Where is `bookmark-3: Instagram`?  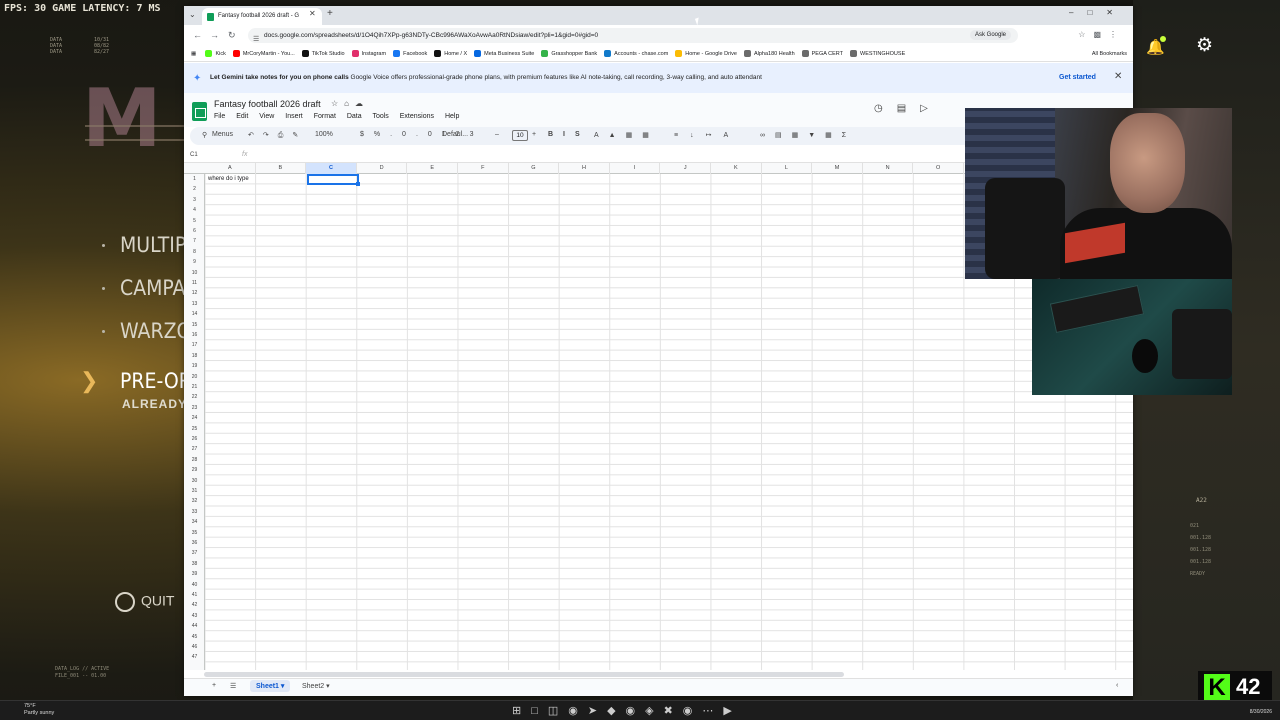 bookmark-3: Instagram is located at coordinates (368, 53).